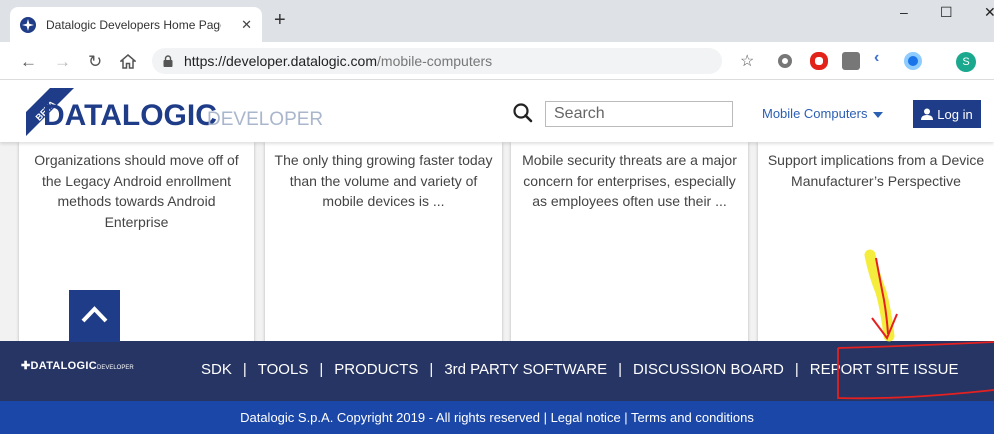 This screenshot has width=994, height=434. What do you see at coordinates (115, 368) in the screenshot?
I see `footer-logo-sub: DEVELOPER` at bounding box center [115, 368].